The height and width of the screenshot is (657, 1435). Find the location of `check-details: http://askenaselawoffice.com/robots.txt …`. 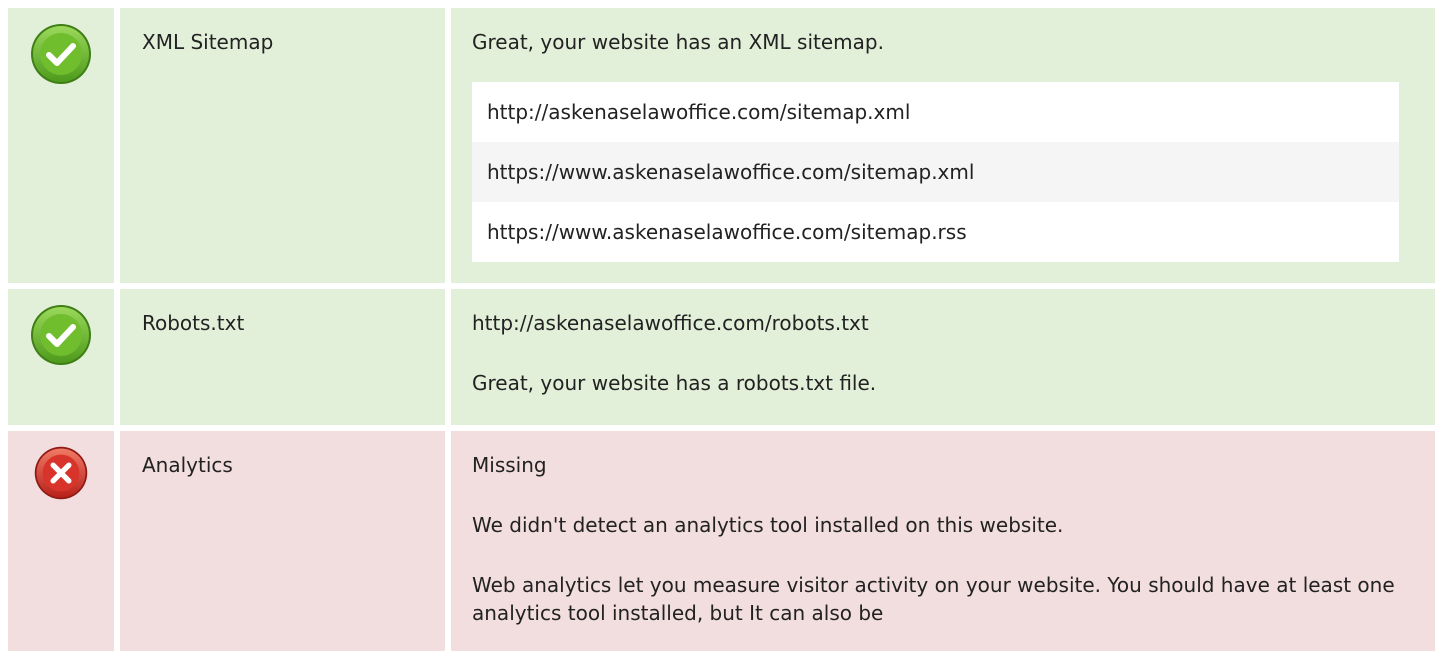

check-details: http://askenaselawoffice.com/robots.txt … is located at coordinates (943, 357).